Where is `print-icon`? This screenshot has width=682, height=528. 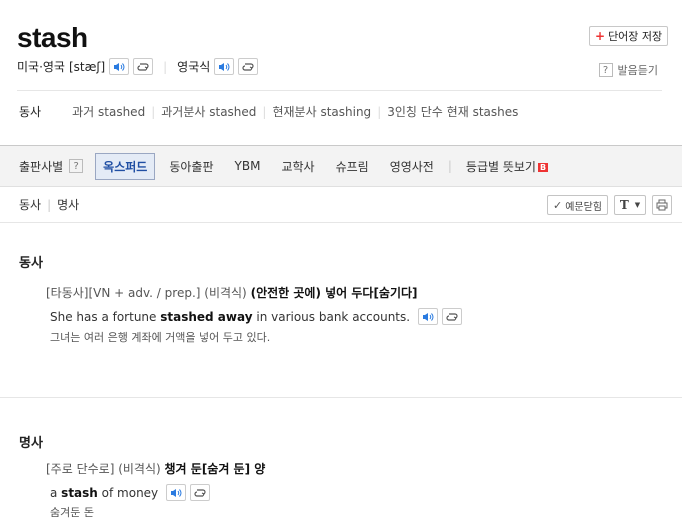 print-icon is located at coordinates (662, 205).